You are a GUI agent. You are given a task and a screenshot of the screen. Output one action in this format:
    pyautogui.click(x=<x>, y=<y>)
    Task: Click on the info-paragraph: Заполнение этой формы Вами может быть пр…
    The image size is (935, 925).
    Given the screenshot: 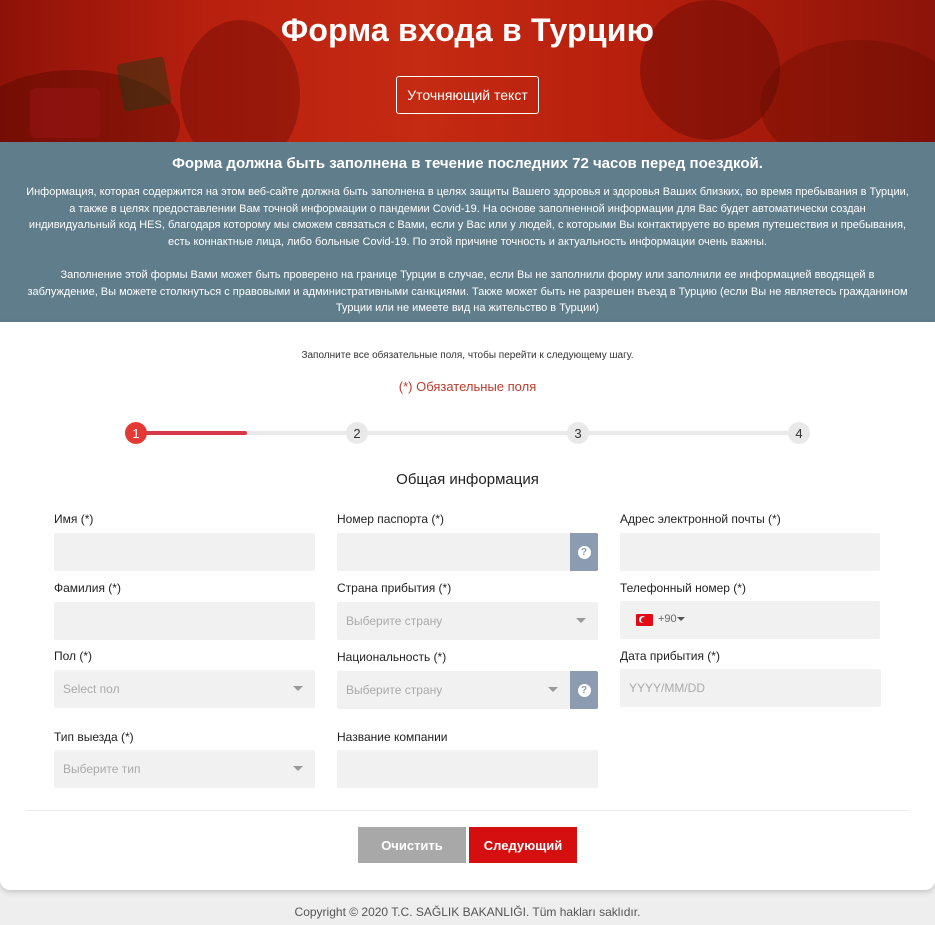 What is the action you would take?
    pyautogui.click(x=467, y=291)
    